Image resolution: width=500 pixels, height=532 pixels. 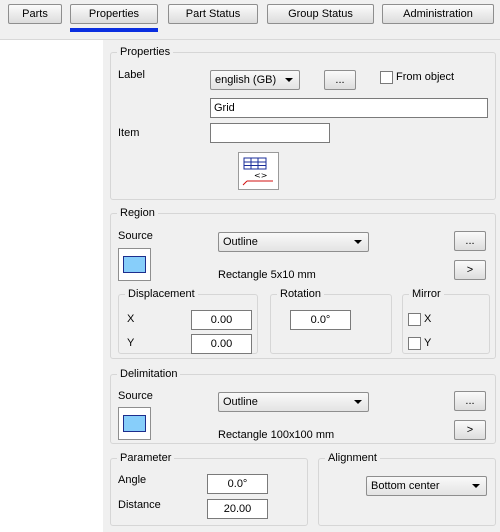 What do you see at coordinates (139, 505) in the screenshot?
I see `distance-label: Distance` at bounding box center [139, 505].